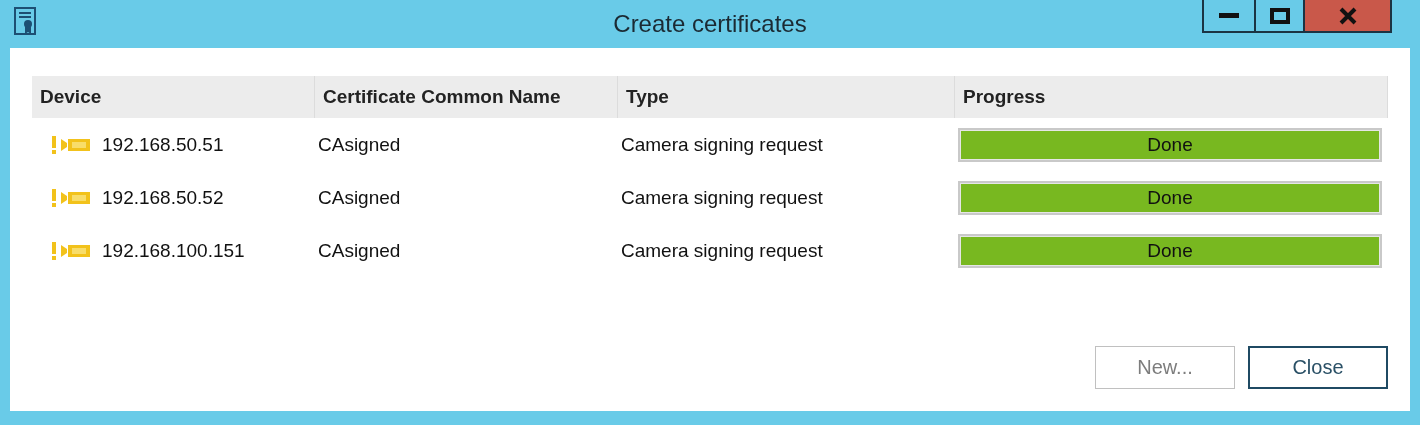 The image size is (1420, 425). Describe the element at coordinates (173, 250) in the screenshot. I see `device-address: 192.168.100.151` at that location.